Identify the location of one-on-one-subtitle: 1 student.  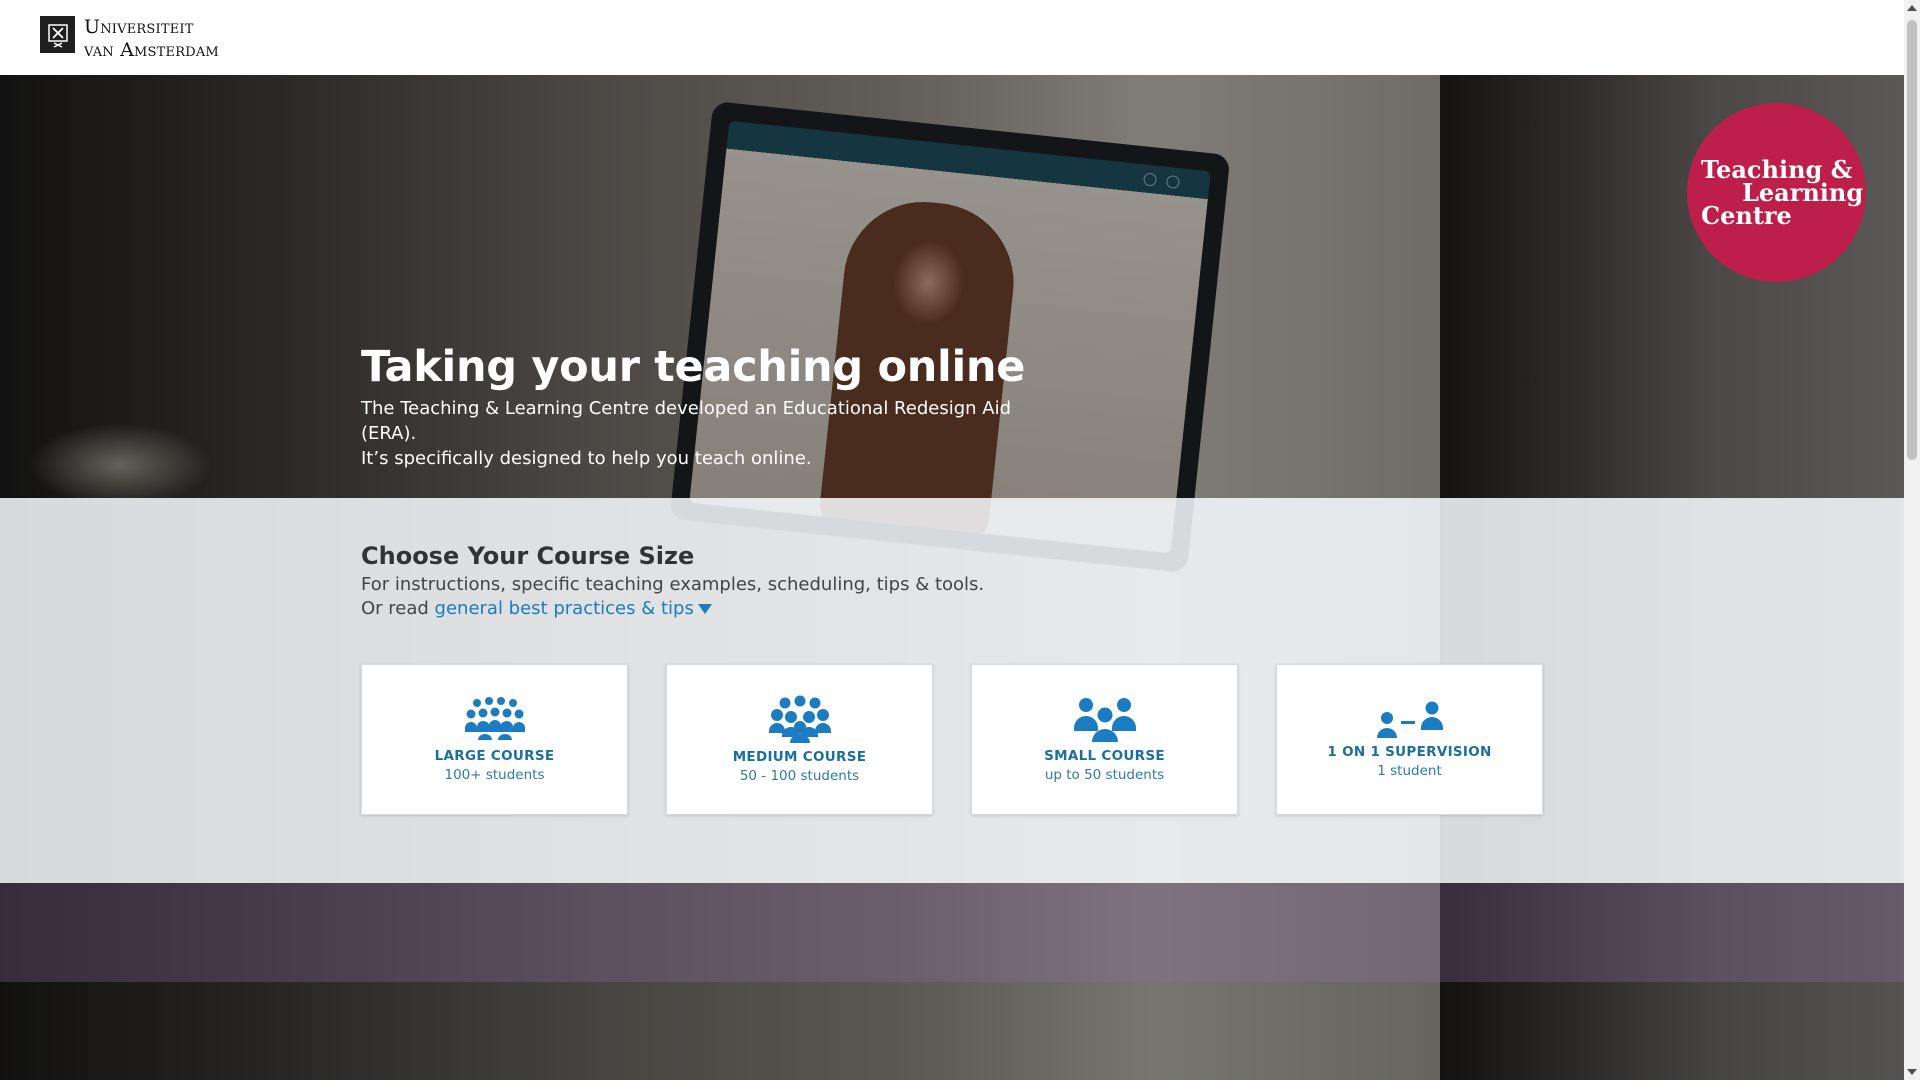
(1409, 771).